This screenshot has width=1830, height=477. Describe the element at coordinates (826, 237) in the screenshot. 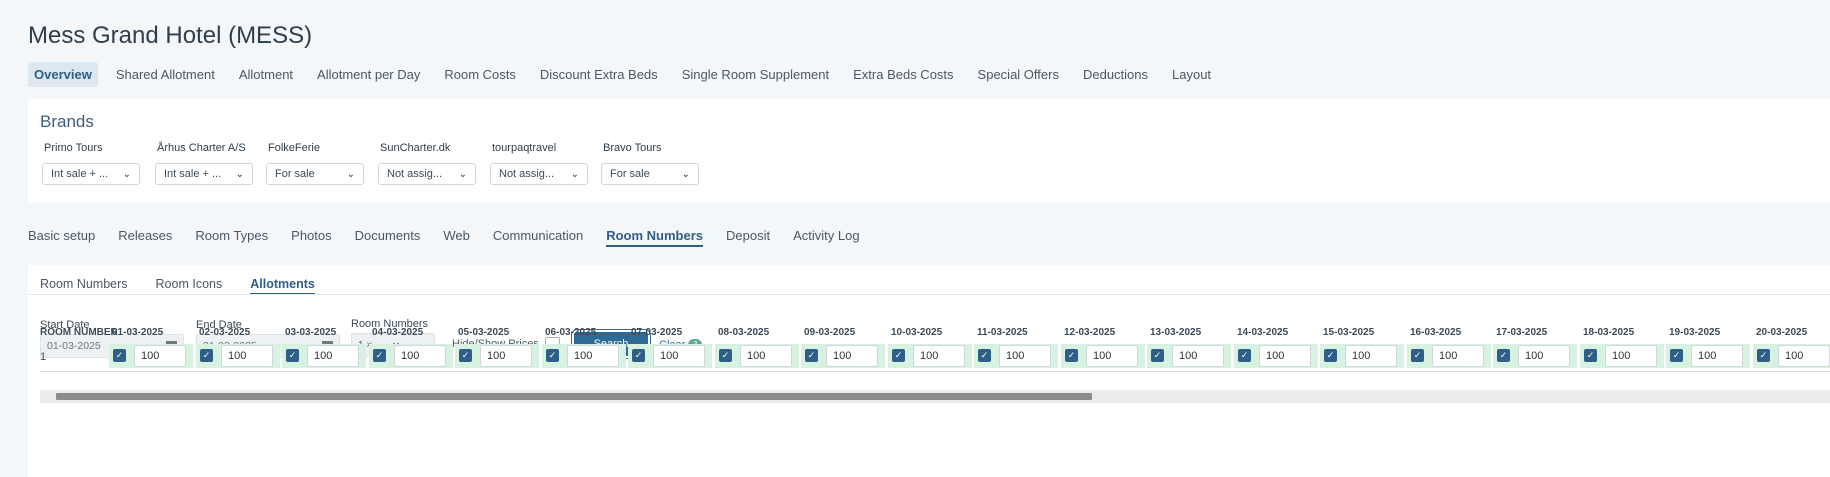

I see `tab-activity-log: Activity Log` at that location.